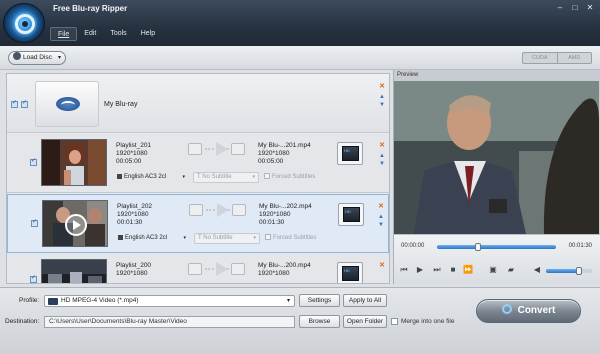 This screenshot has height=354, width=600. I want to click on window-controls: – □ ✕, so click(575, 8).